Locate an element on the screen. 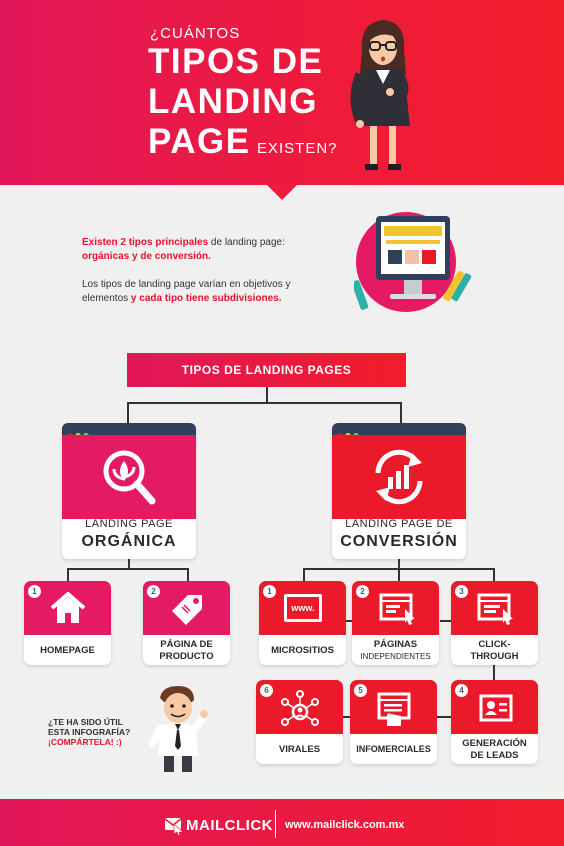 This screenshot has height=846, width=564. item-number: 5 is located at coordinates (360, 690).